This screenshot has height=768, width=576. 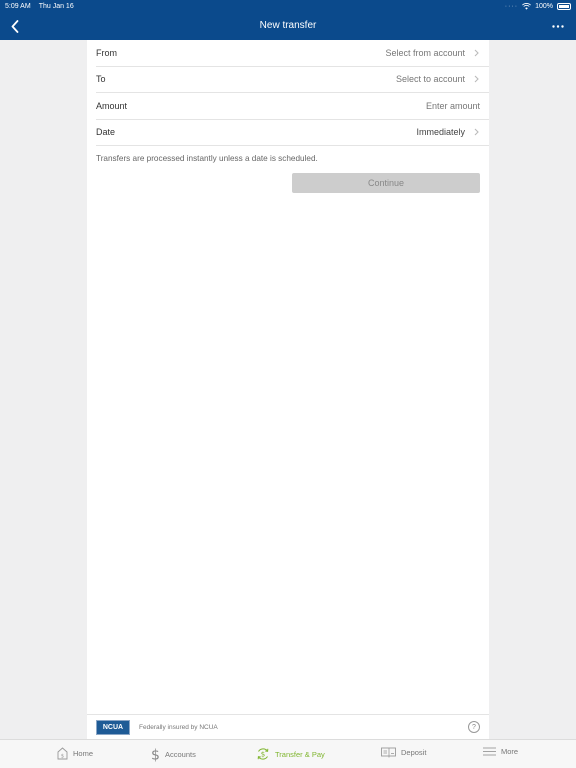 What do you see at coordinates (83, 753) in the screenshot?
I see `tab-home-label: Home` at bounding box center [83, 753].